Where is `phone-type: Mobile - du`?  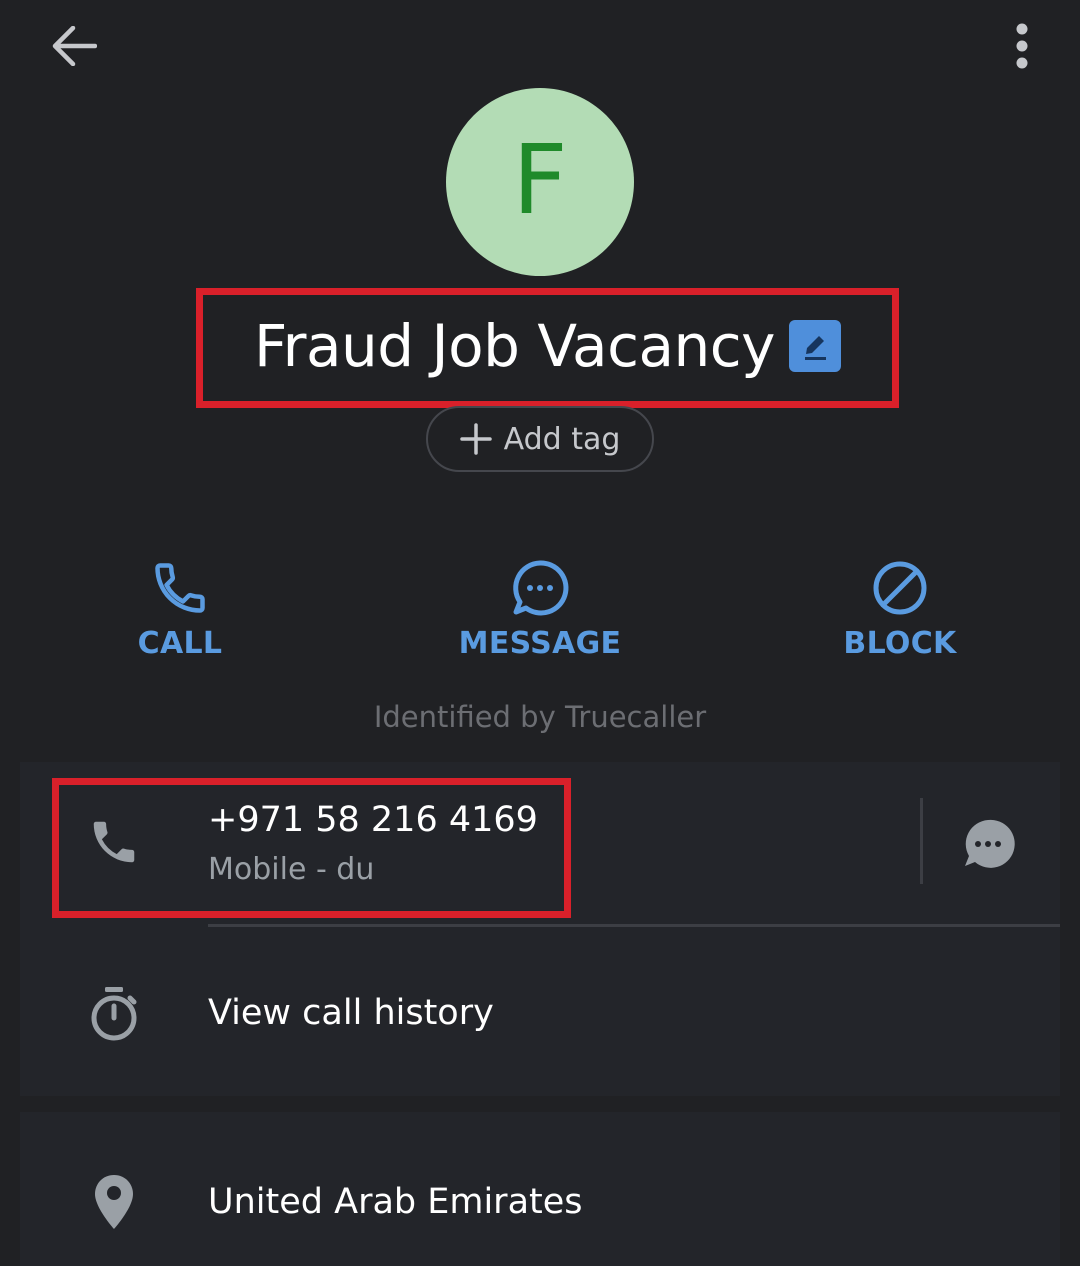 phone-type: Mobile - du is located at coordinates (291, 869).